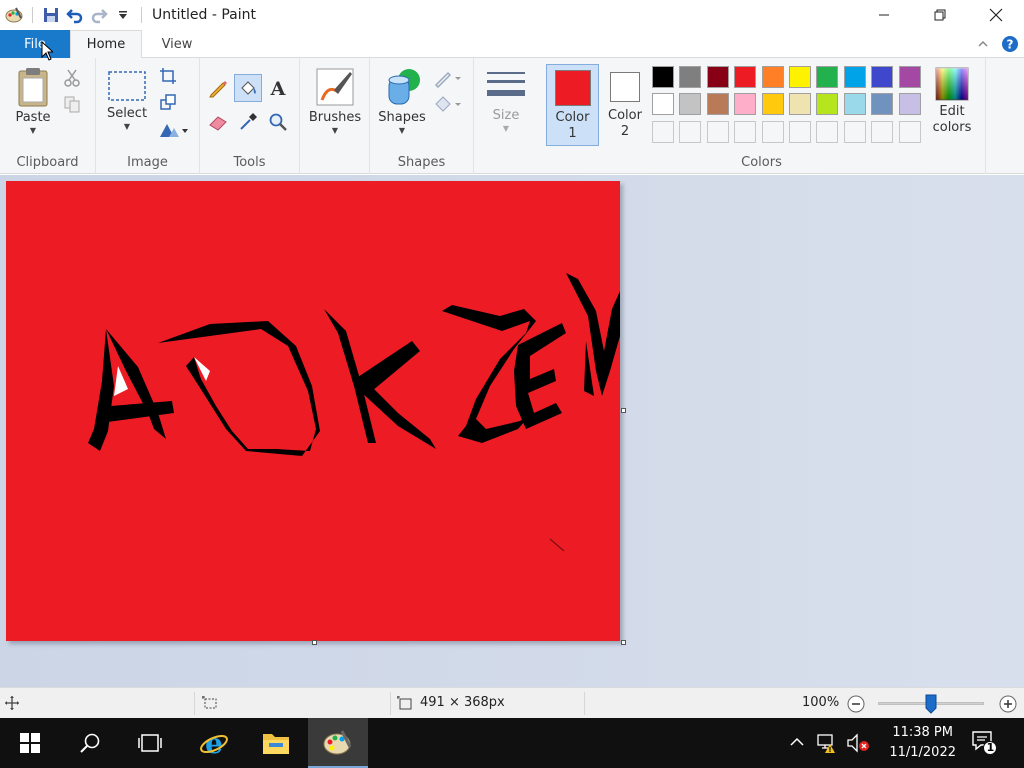 The image size is (1024, 768). What do you see at coordinates (996, 15) in the screenshot?
I see `close-button` at bounding box center [996, 15].